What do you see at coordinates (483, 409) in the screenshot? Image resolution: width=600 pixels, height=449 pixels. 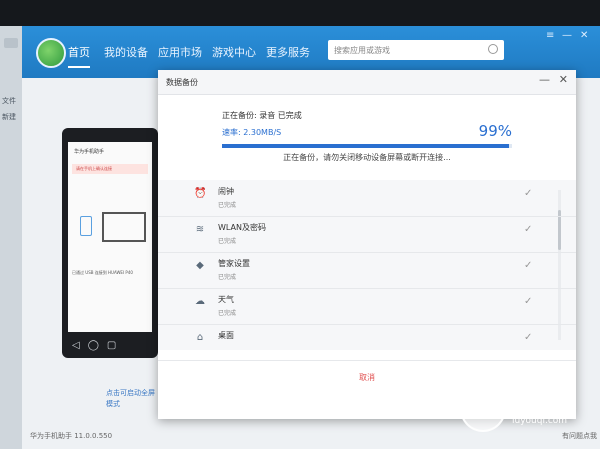 I see `router-logo-icon` at bounding box center [483, 409].